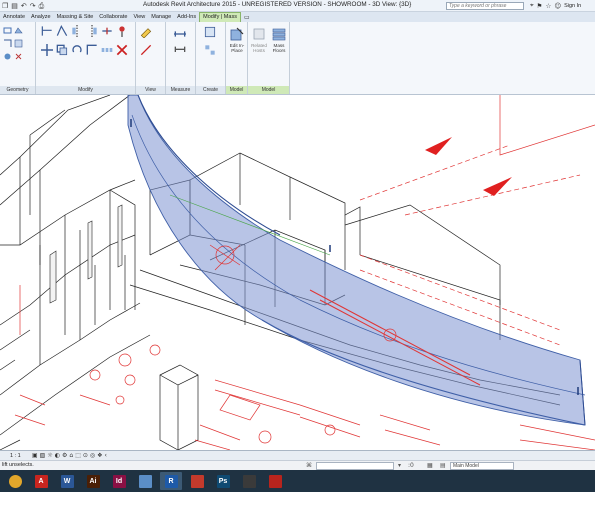  Describe the element at coordinates (572, 6) in the screenshot. I see `sign-in-link: Sign In` at that location.